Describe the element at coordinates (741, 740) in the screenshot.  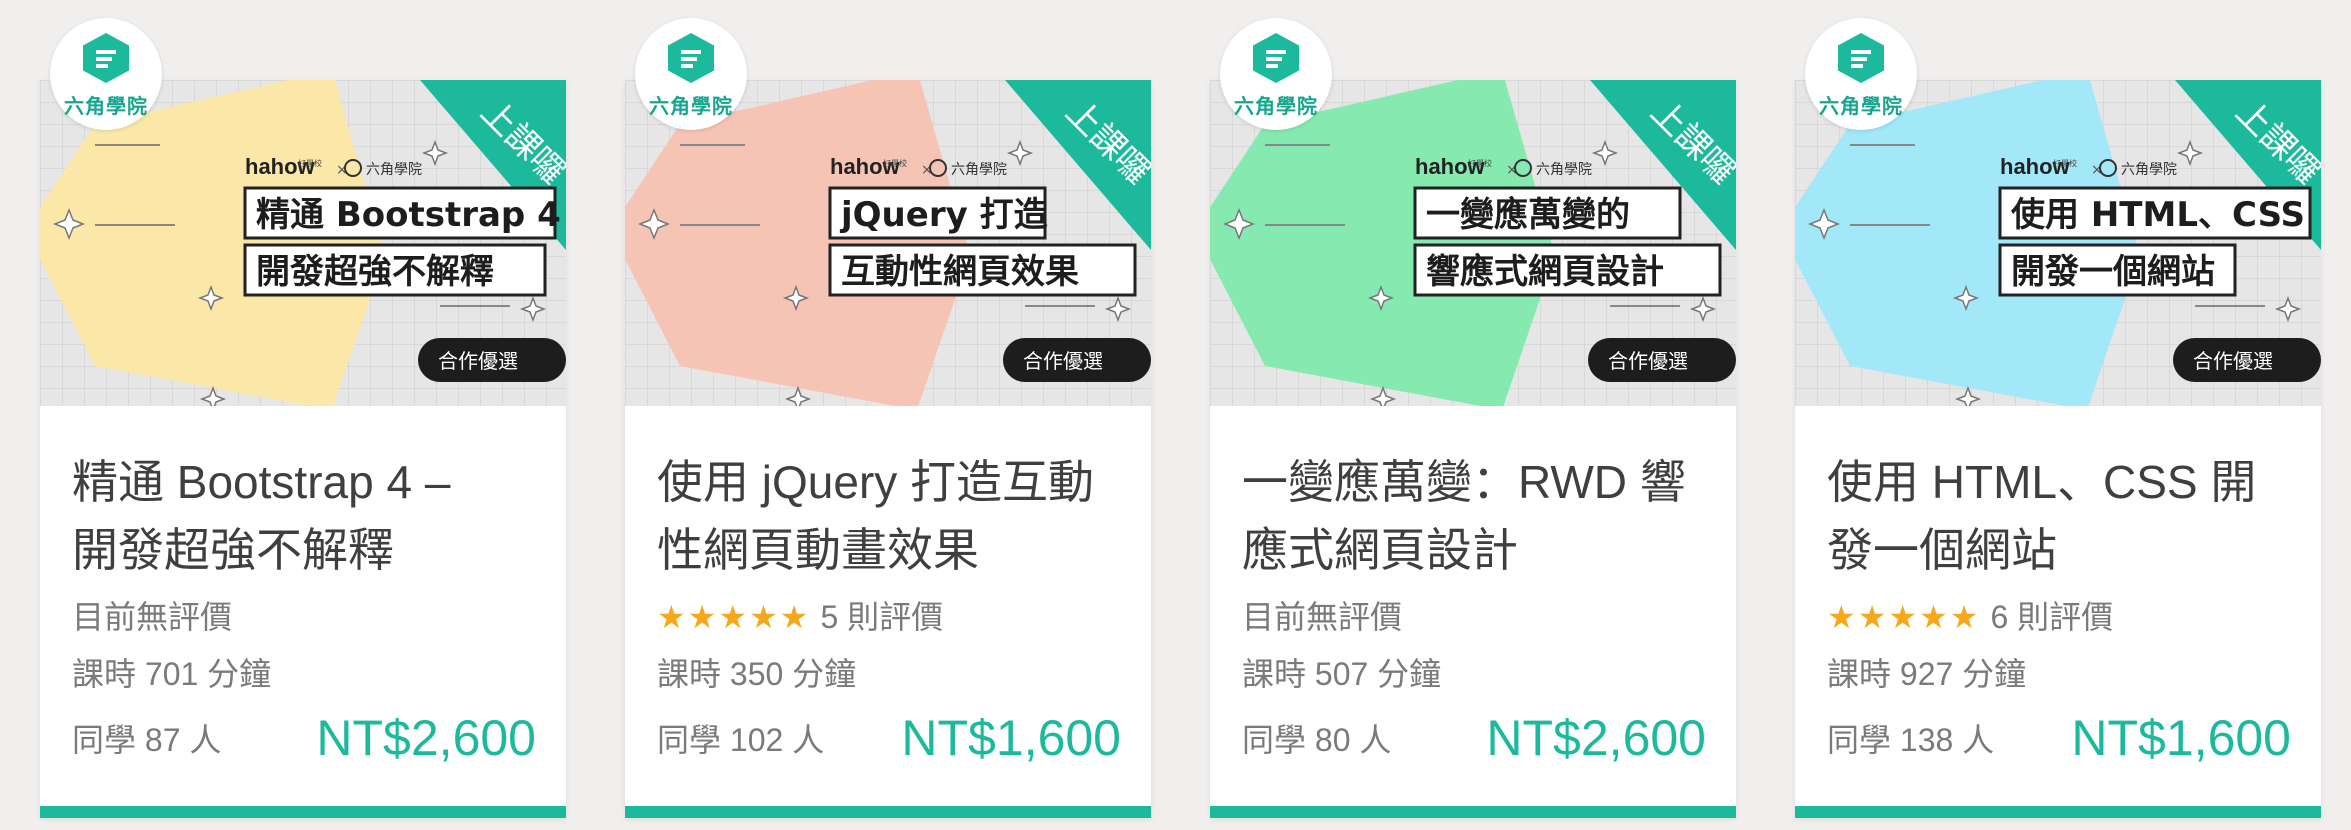
I see `student-count: 同學 102 人` at that location.